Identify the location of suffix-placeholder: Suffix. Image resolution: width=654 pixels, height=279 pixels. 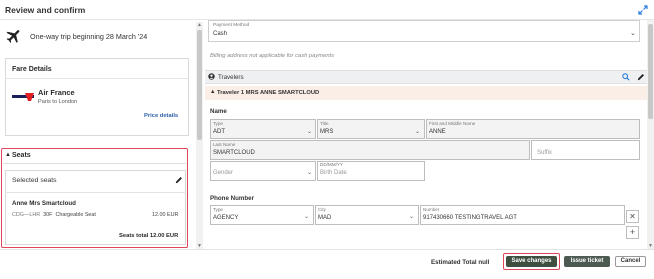
(544, 153).